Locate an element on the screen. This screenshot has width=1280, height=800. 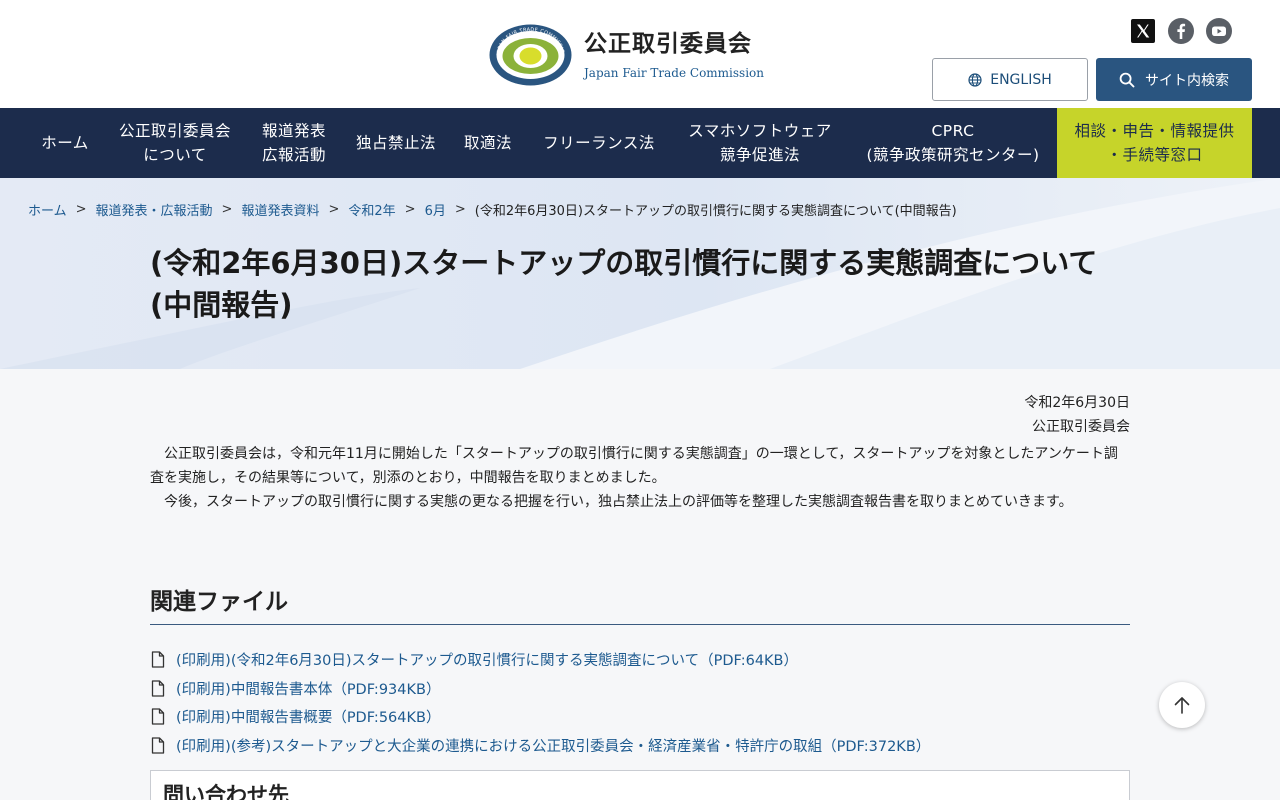
nav-label: 報道発表 is located at coordinates (293, 131).